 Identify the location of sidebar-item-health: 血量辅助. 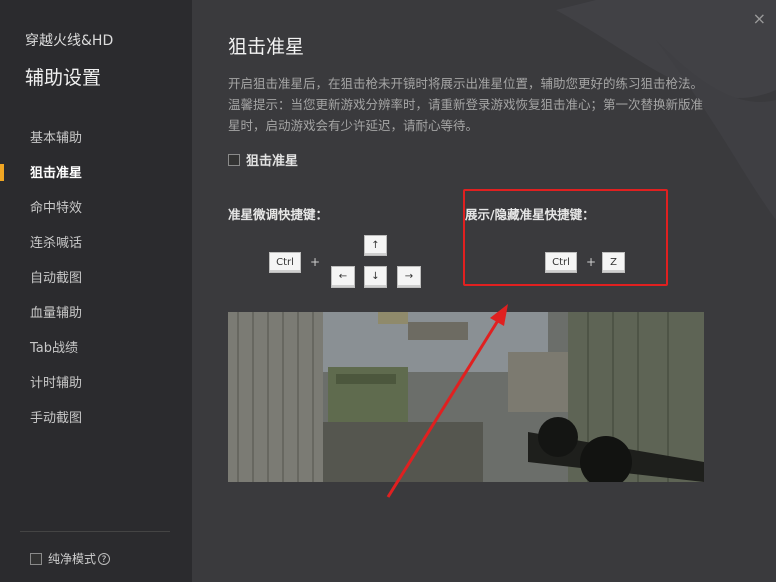
(96, 318).